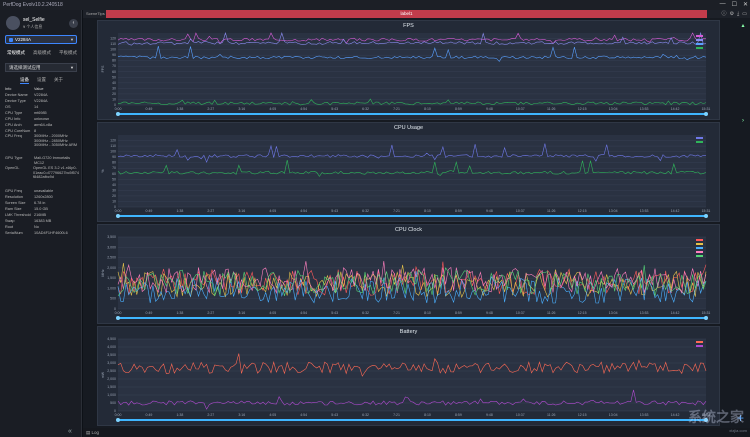 The width and height of the screenshot is (750, 437). Describe the element at coordinates (732, 14) in the screenshot. I see `settings-icon: ⚙` at that location.